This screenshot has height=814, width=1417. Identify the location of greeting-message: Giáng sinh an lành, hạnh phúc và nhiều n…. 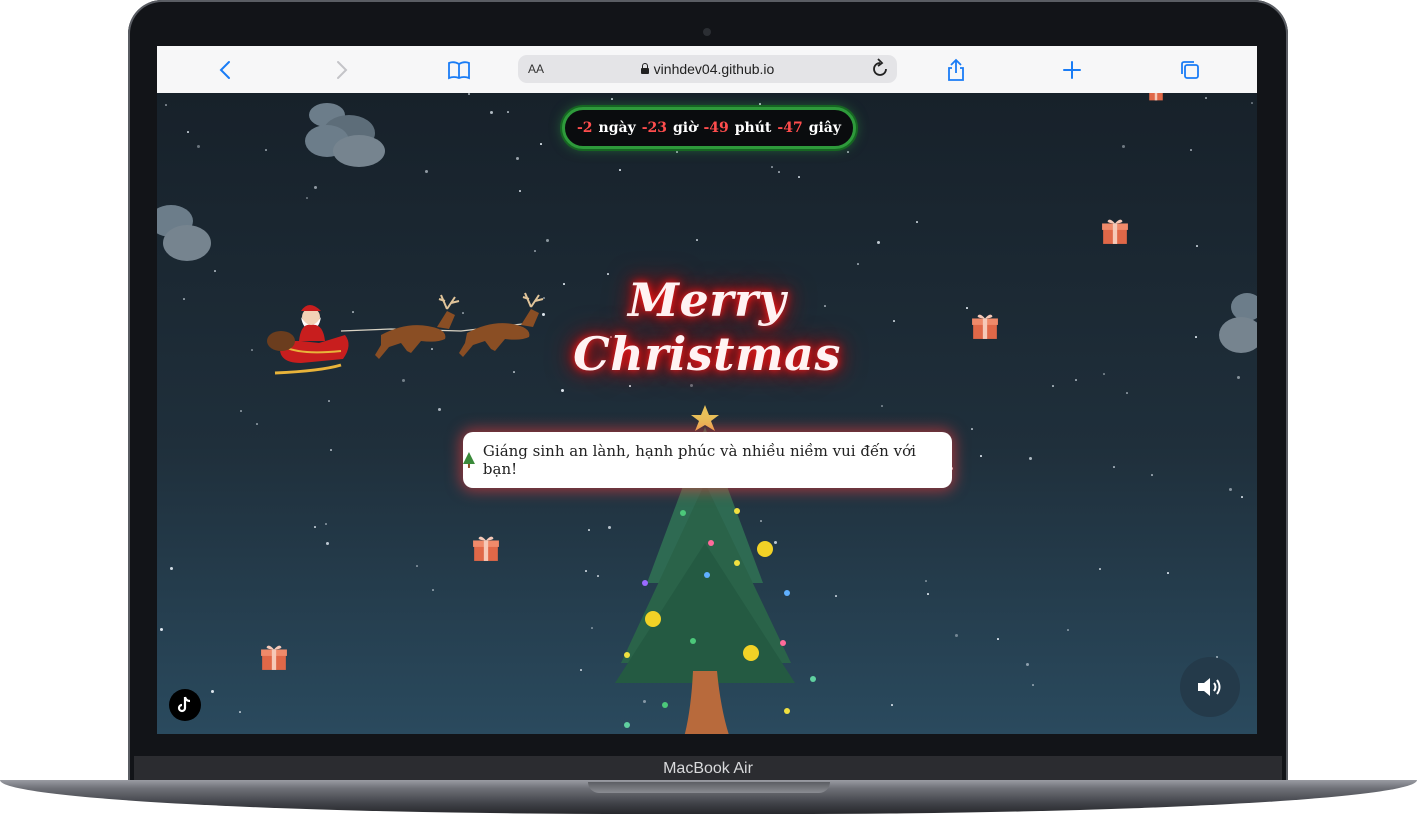
(707, 460).